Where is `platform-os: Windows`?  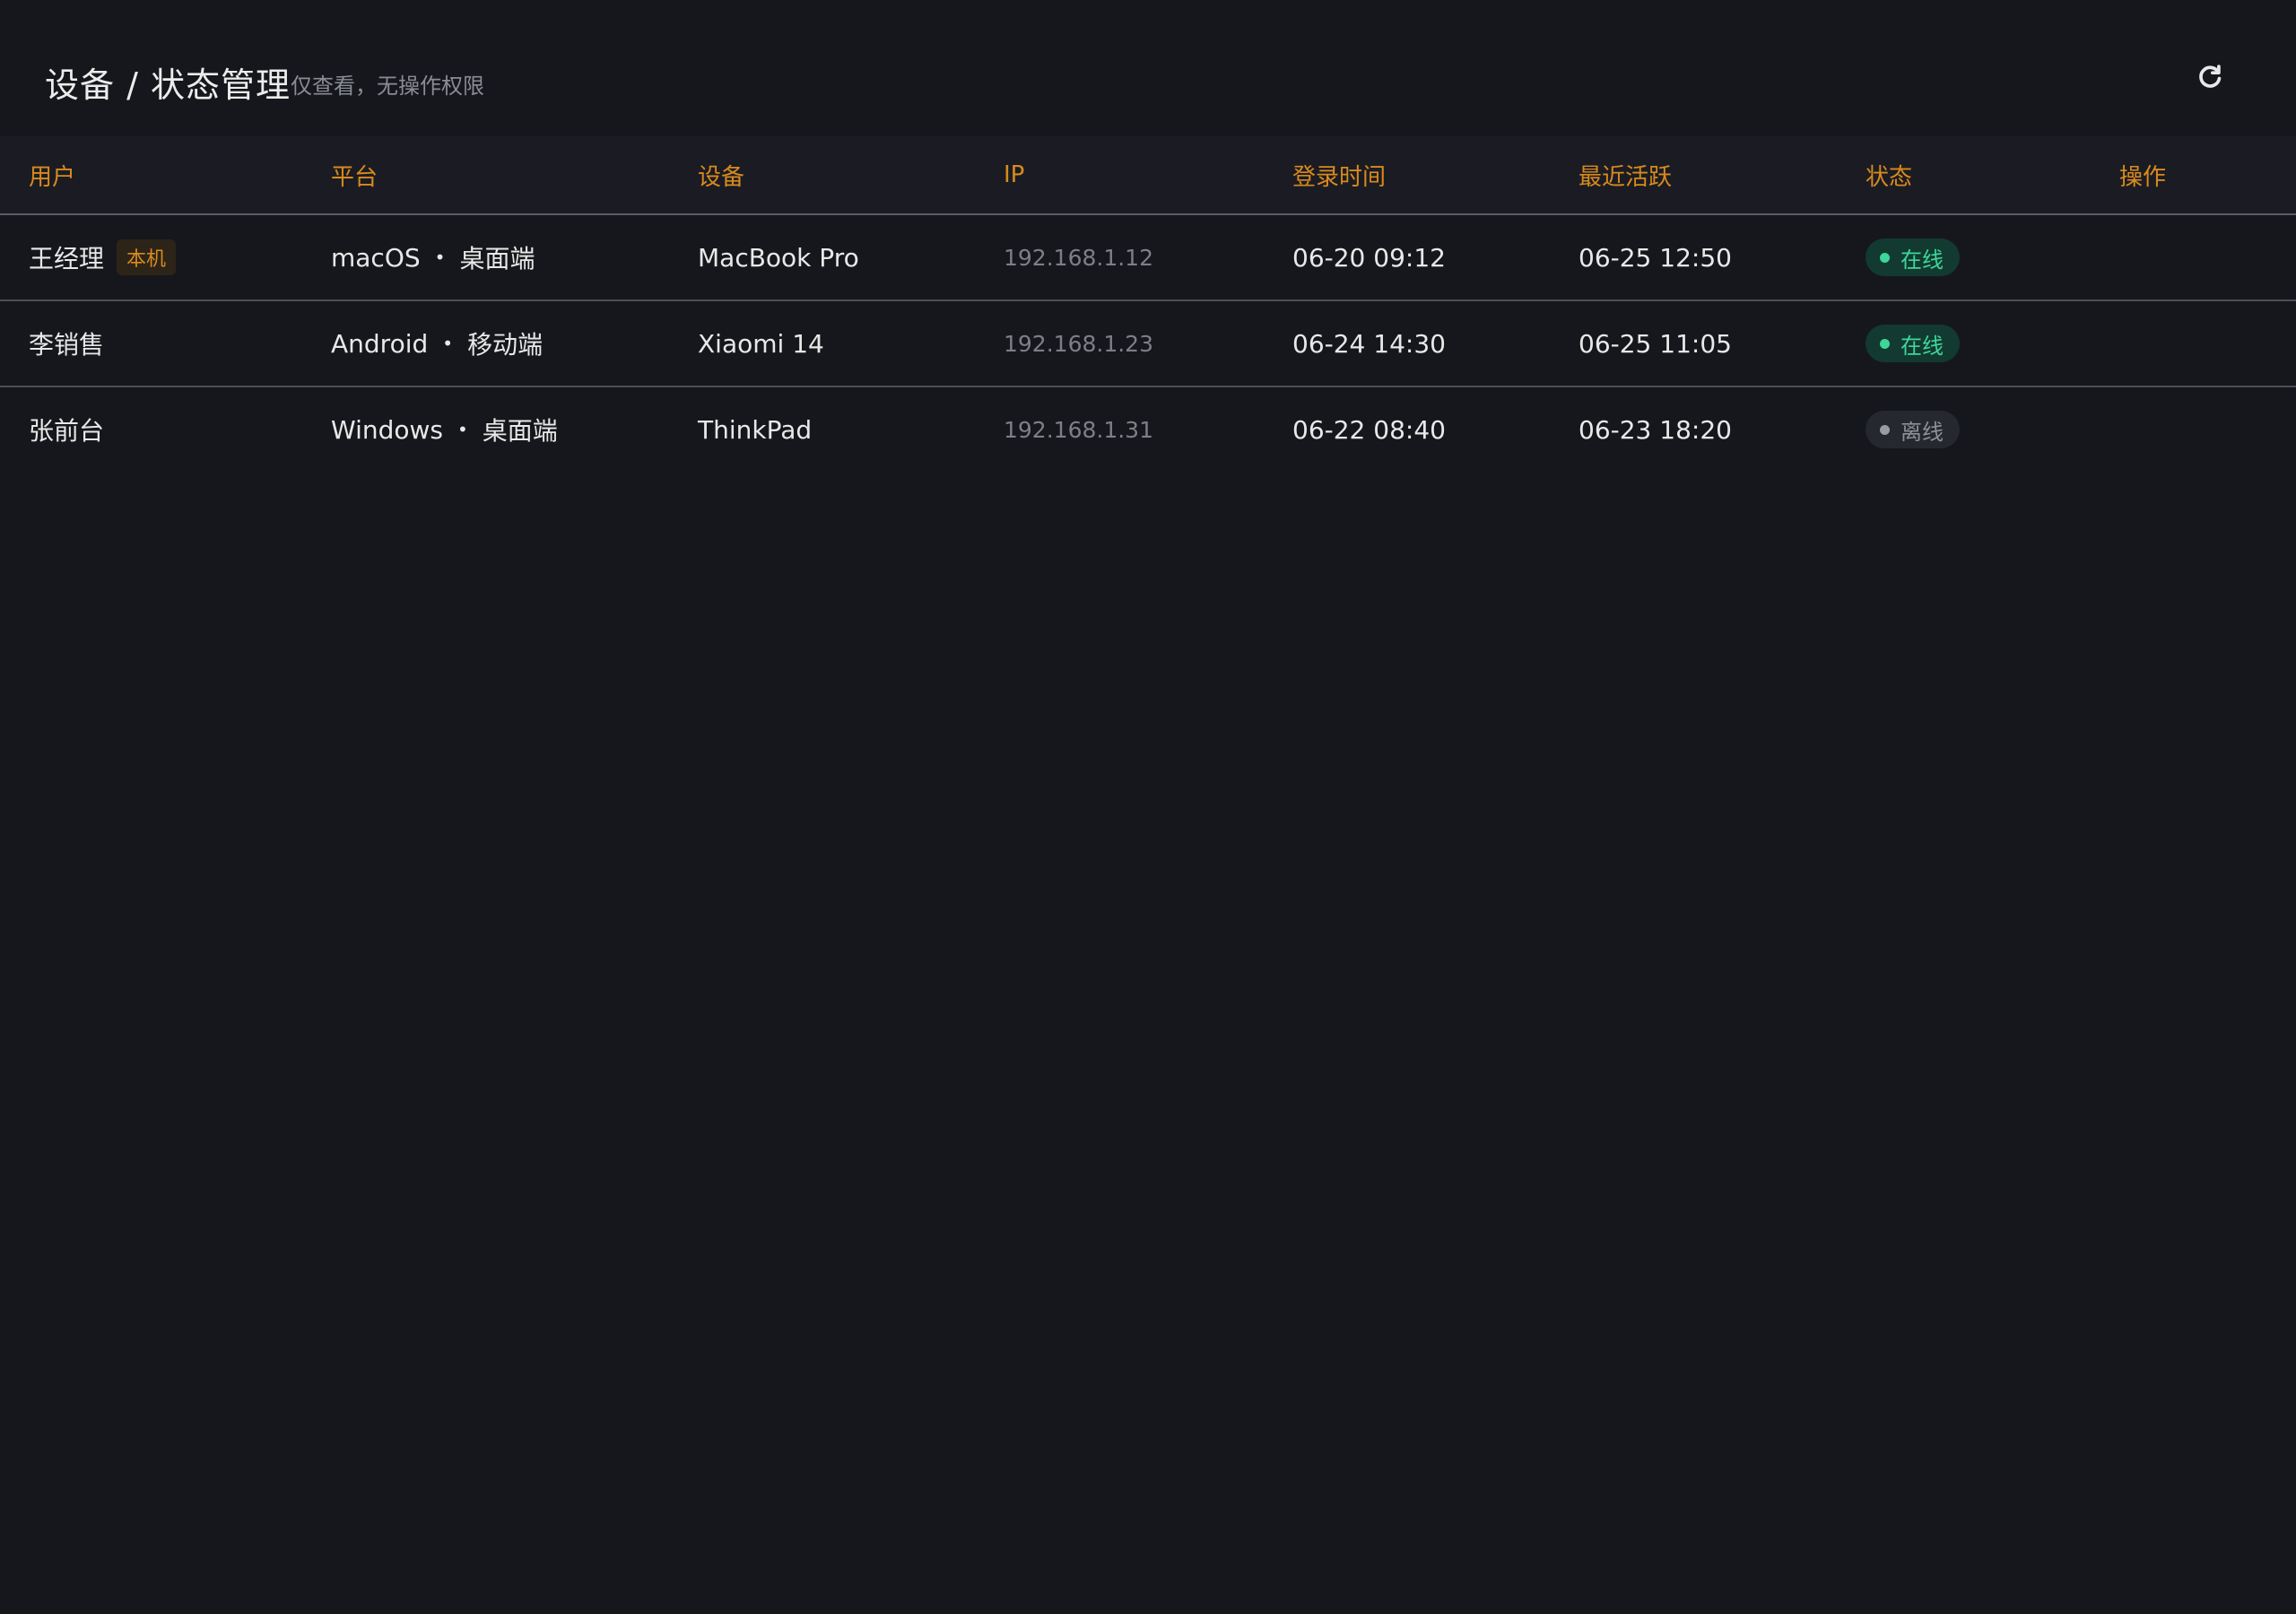
platform-os: Windows is located at coordinates (387, 429).